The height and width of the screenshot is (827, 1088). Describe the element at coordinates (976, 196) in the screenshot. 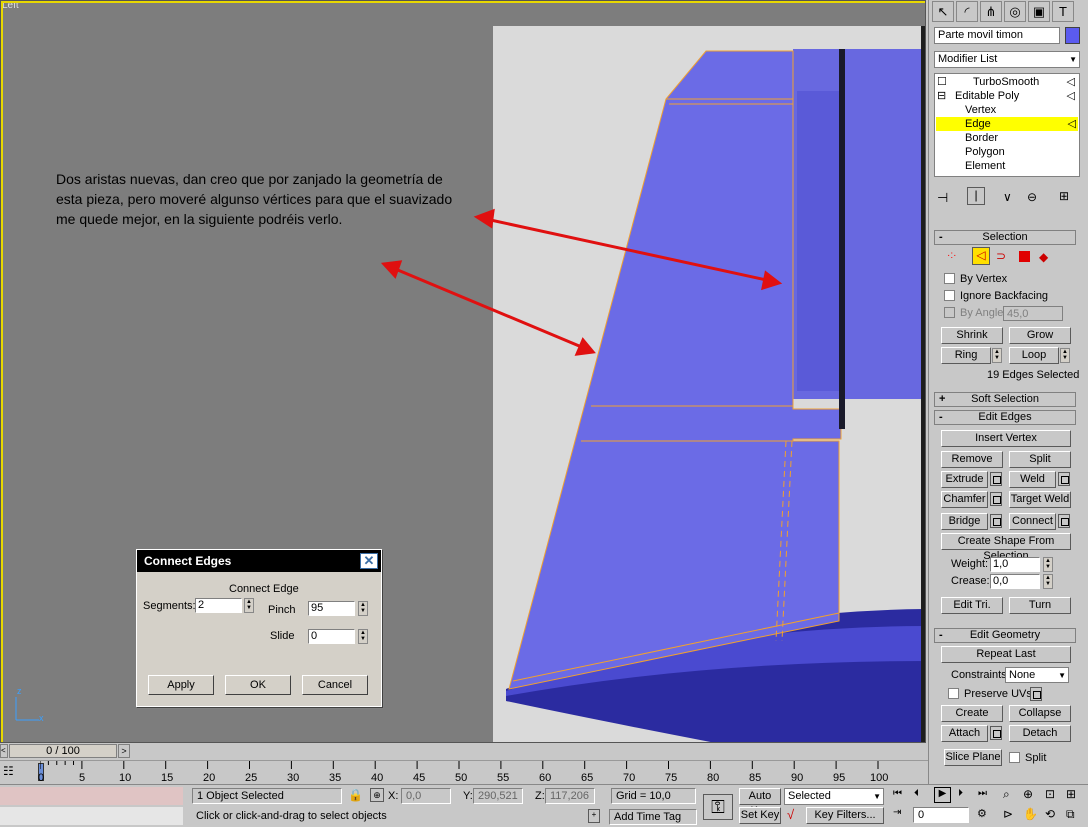

I see `show-end-result-icon: |` at that location.